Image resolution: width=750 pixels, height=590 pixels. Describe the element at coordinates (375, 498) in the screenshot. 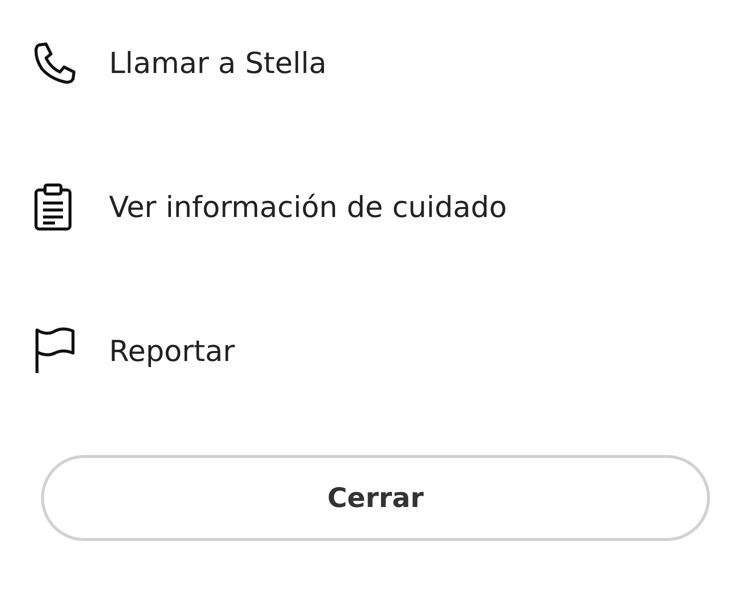

I see `close-button: Cerrar` at that location.